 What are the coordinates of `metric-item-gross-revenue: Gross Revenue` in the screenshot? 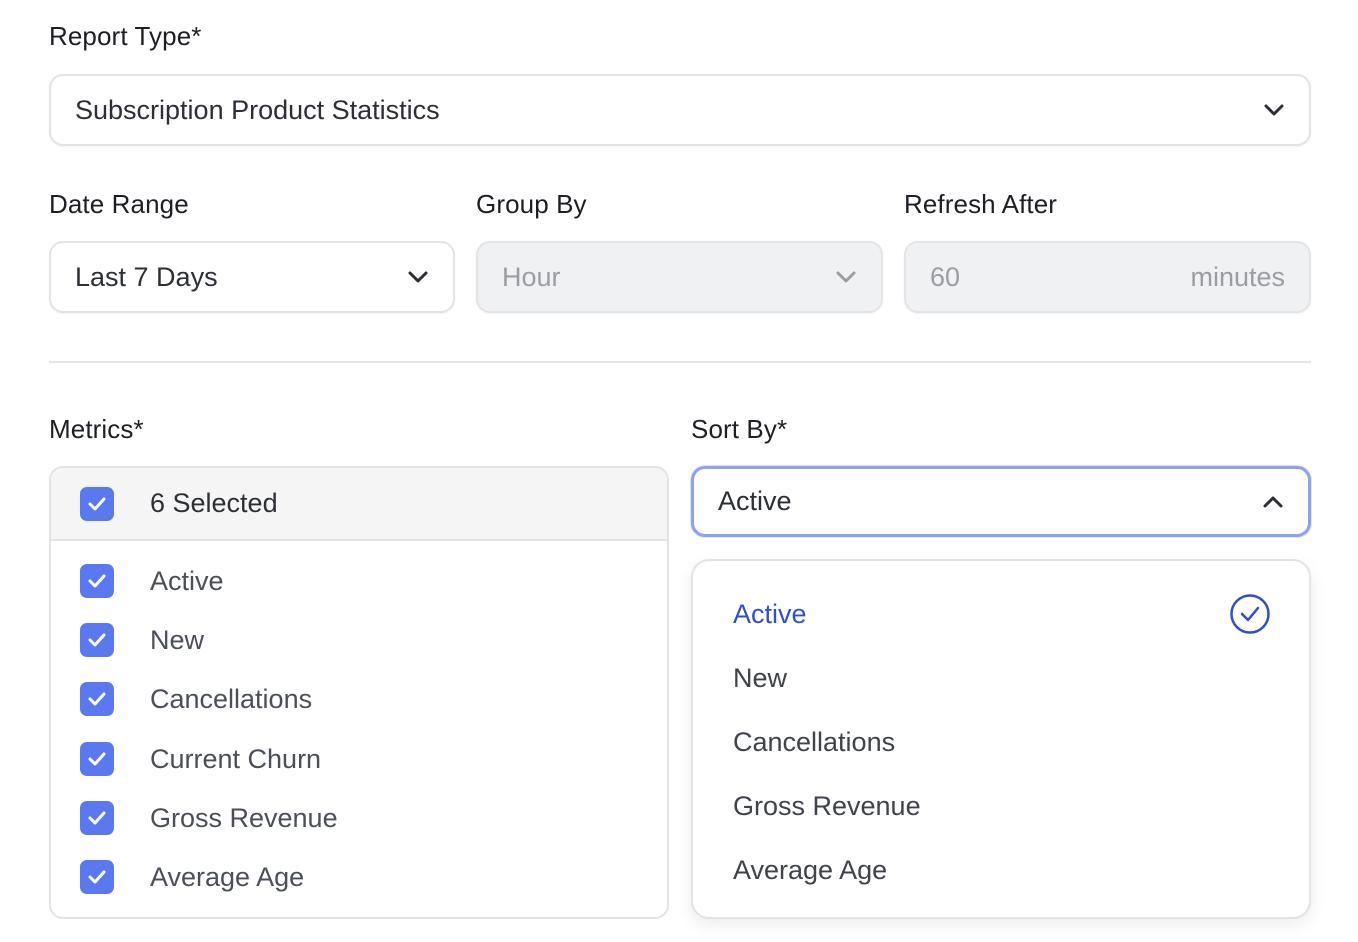 It's located at (209, 818).